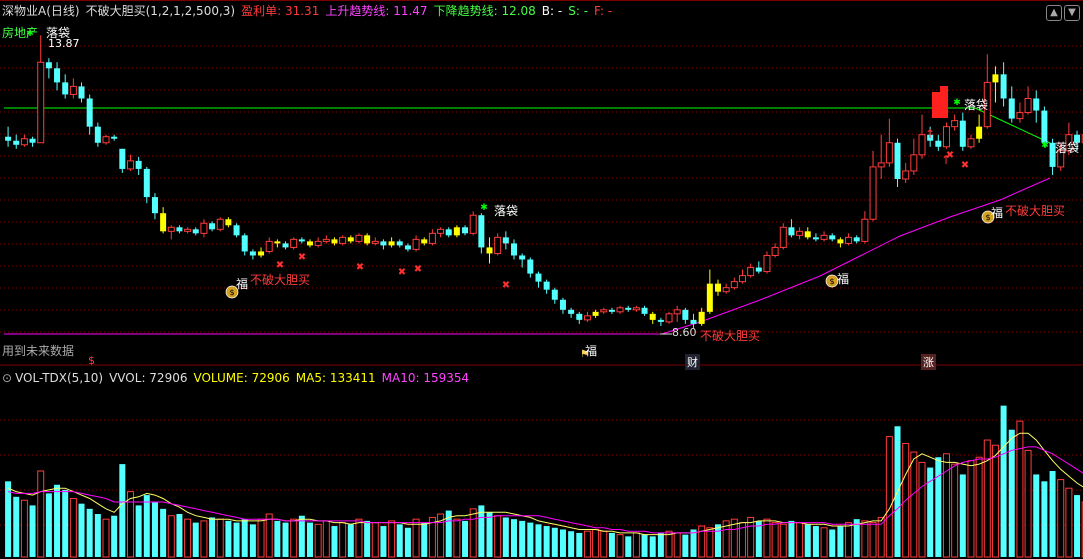  What do you see at coordinates (506, 211) in the screenshot?
I see `luodai-label-4: 落袋` at bounding box center [506, 211].